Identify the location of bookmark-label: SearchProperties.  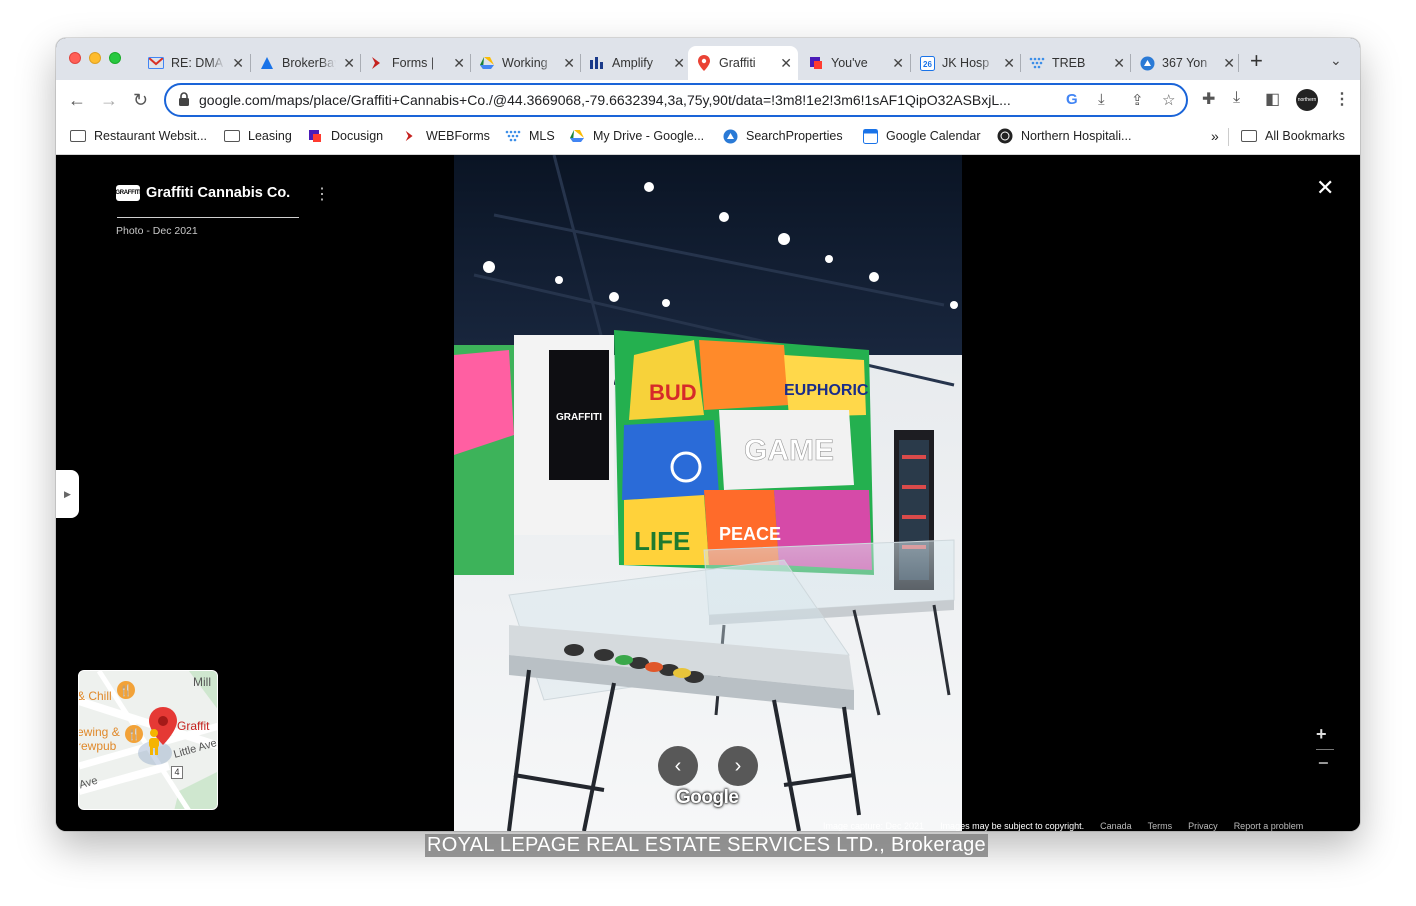
(794, 136).